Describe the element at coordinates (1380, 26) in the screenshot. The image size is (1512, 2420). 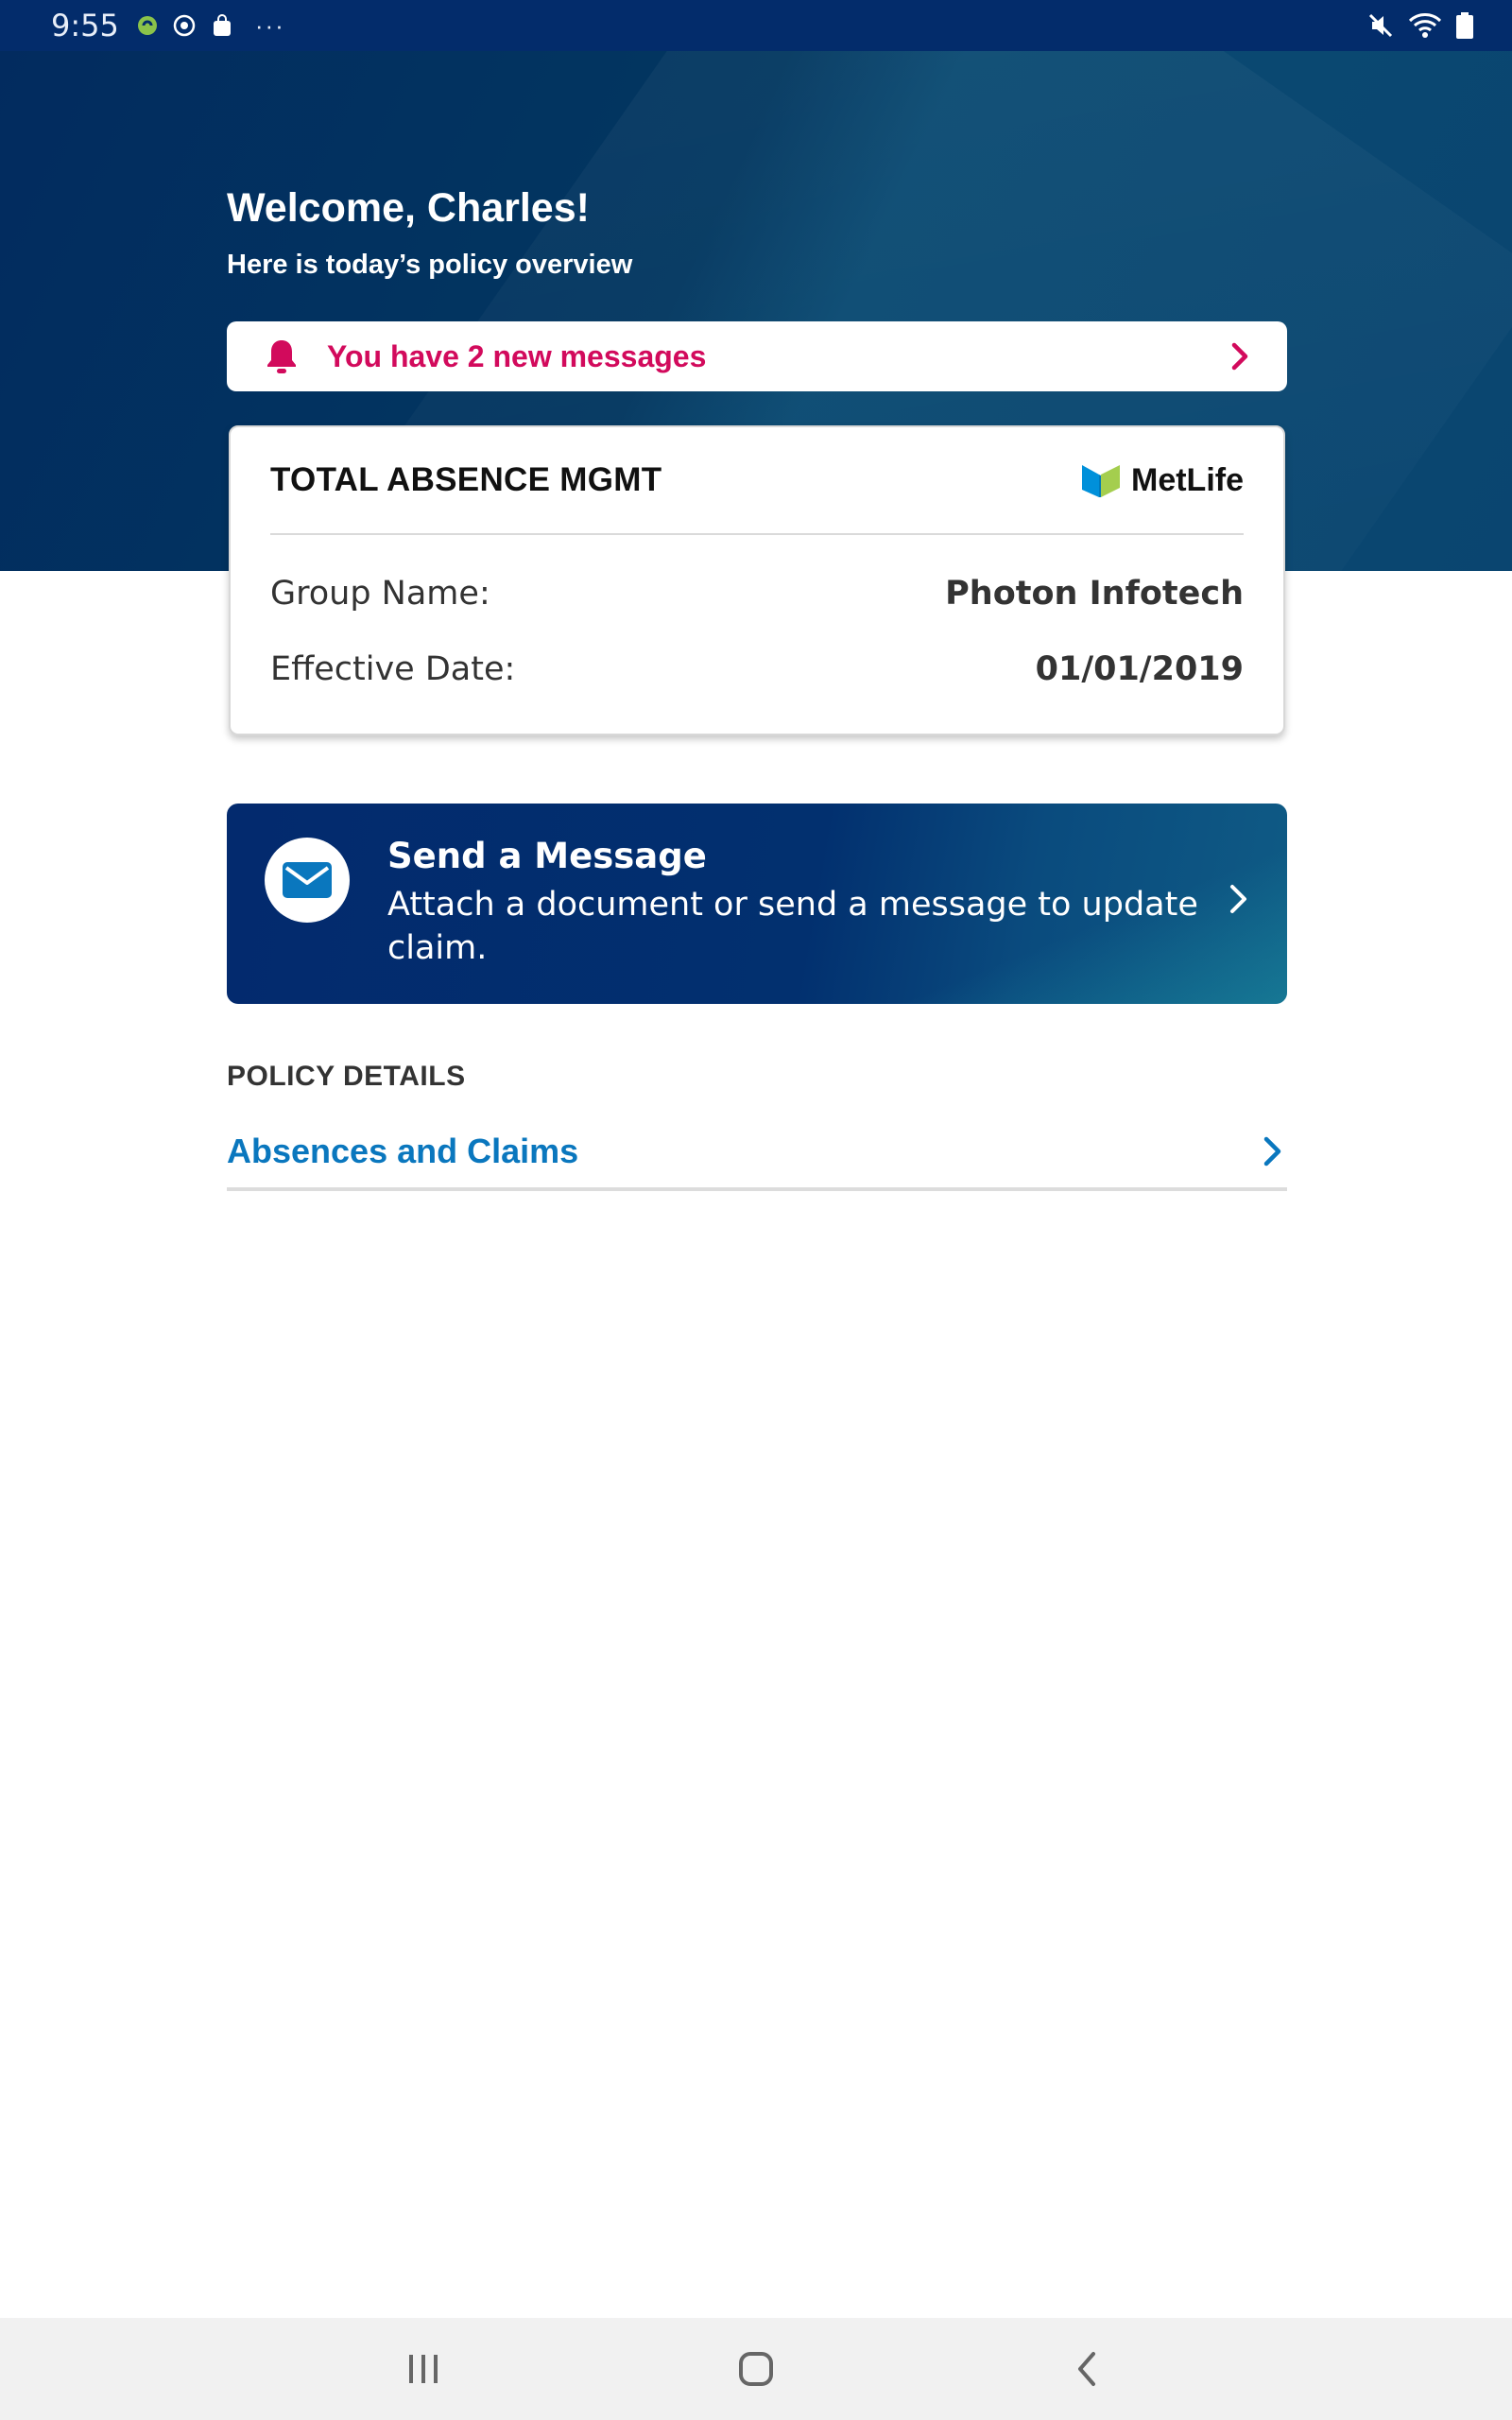
I see `mute-icon` at that location.